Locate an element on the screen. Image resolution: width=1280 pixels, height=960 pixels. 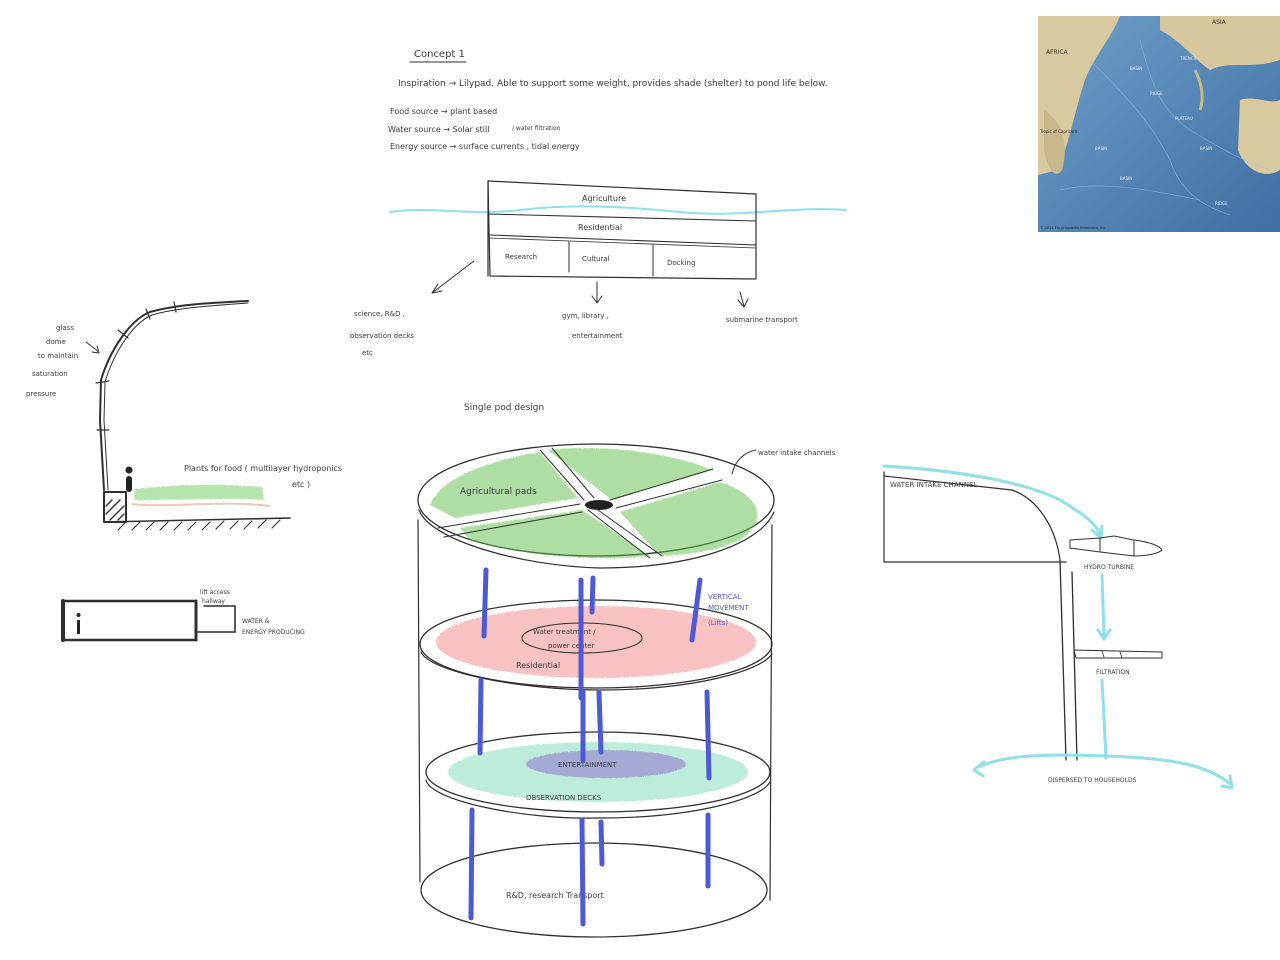
map-africa-label: AFRICA is located at coordinates (1057, 52).